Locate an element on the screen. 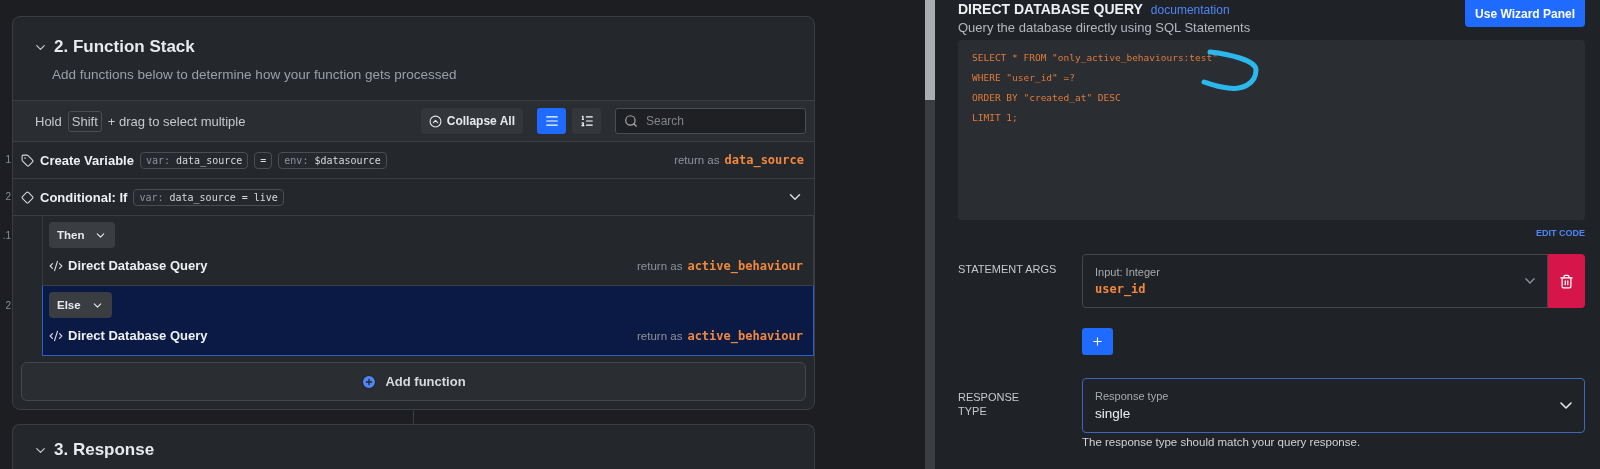  scrollbar is located at coordinates (930, 234).